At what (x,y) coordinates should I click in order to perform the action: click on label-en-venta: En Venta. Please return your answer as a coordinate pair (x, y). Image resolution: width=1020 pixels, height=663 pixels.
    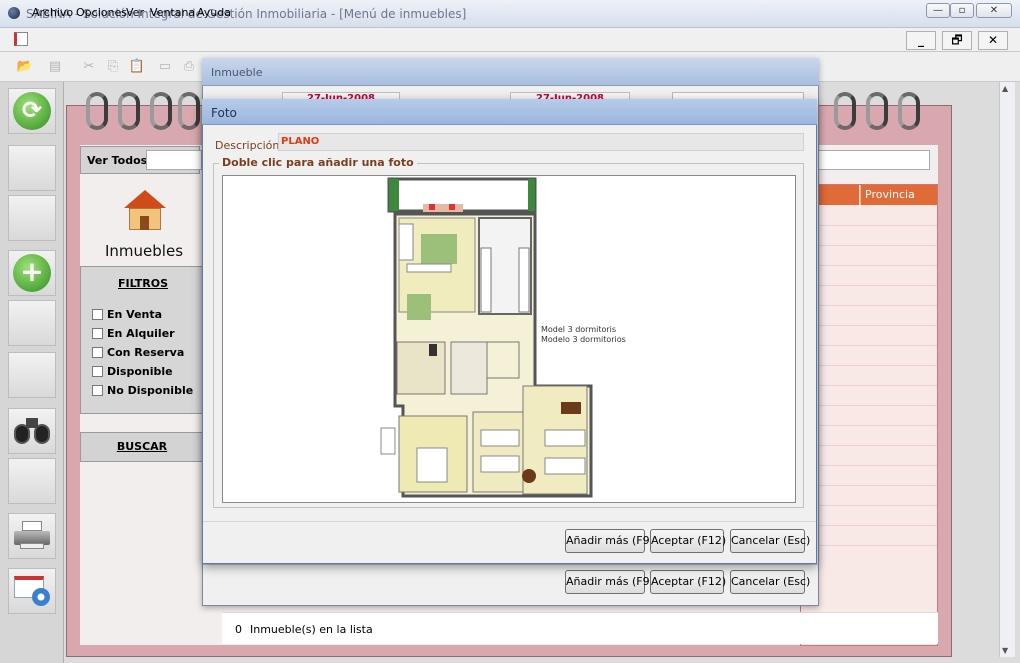
    Looking at the image, I should click on (135, 314).